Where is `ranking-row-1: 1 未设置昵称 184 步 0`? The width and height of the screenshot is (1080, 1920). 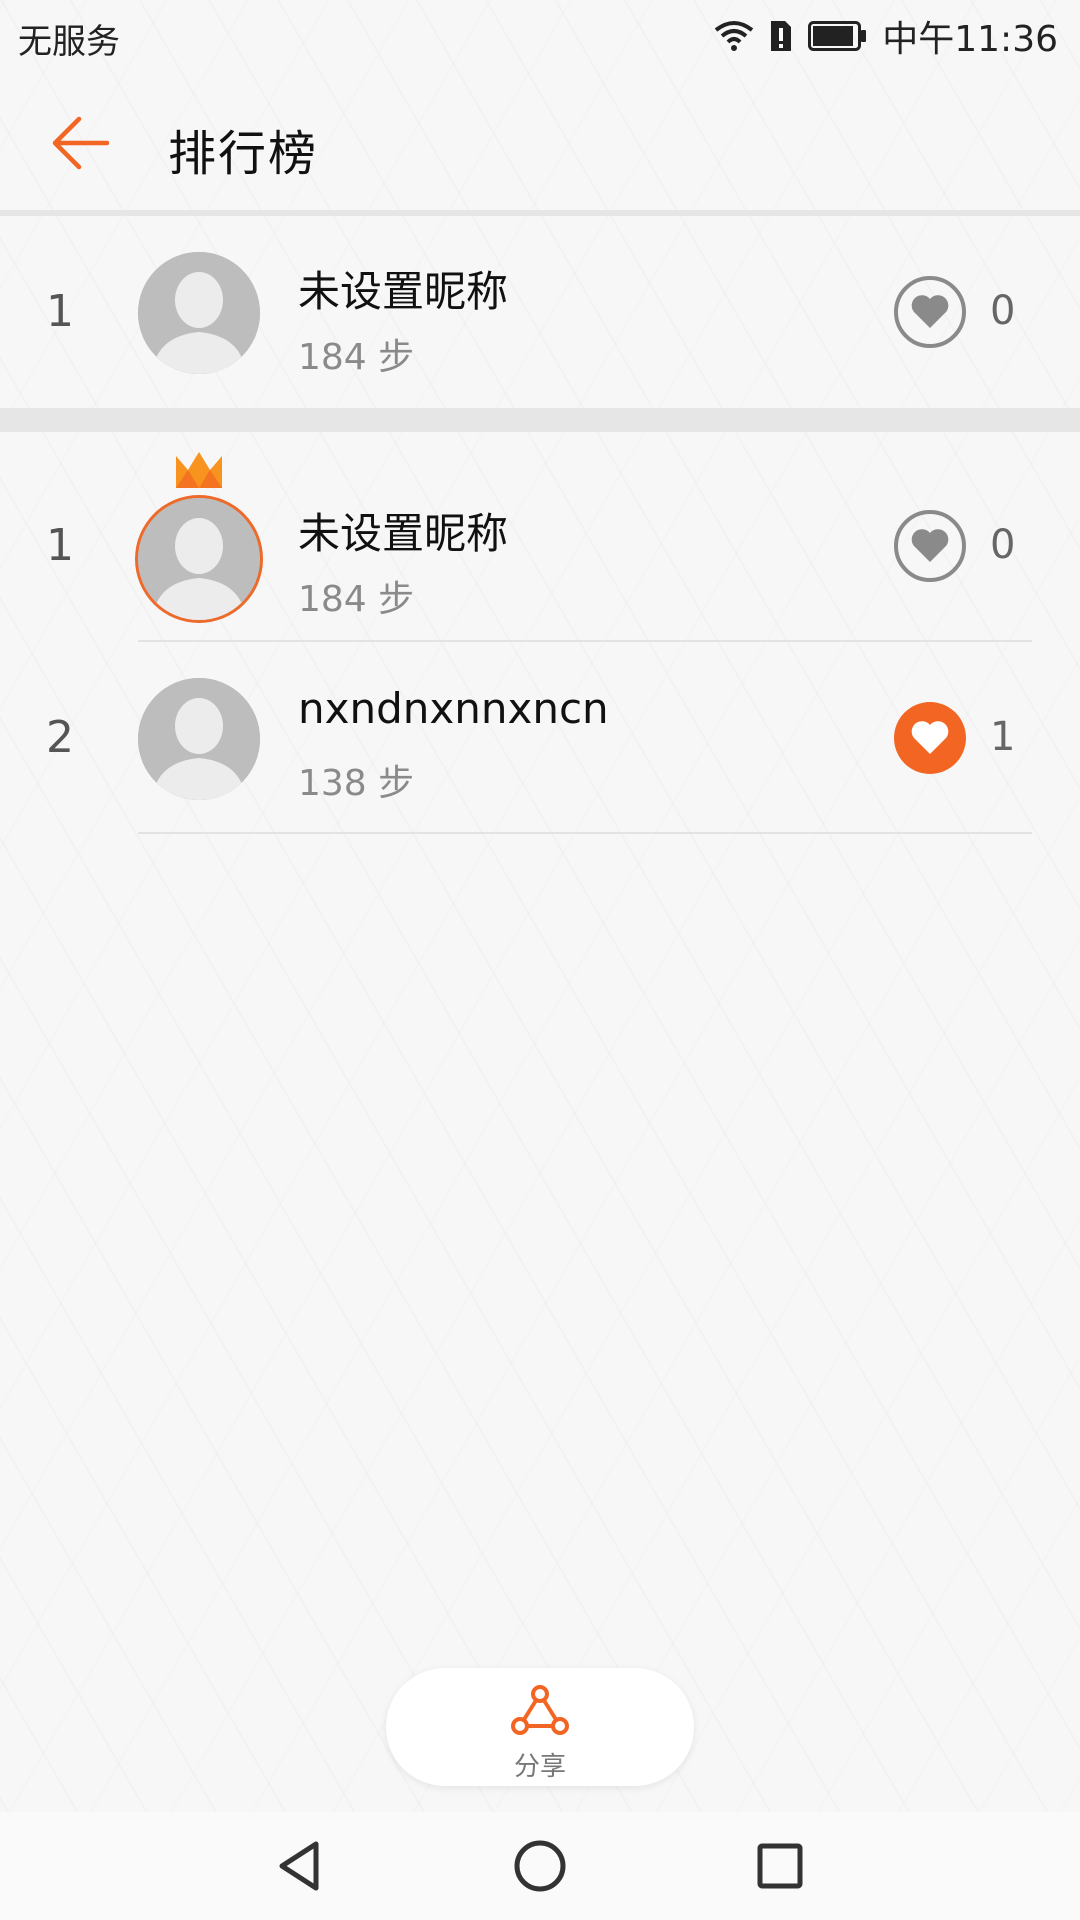 ranking-row-1: 1 未设置昵称 184 步 0 is located at coordinates (540, 533).